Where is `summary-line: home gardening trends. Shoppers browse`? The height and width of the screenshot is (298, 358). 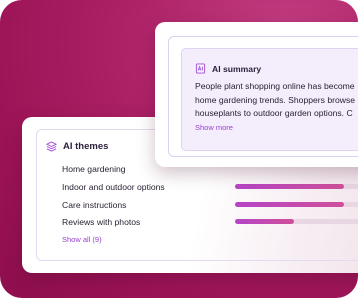 summary-line: home gardening trends. Shoppers browse is located at coordinates (275, 99).